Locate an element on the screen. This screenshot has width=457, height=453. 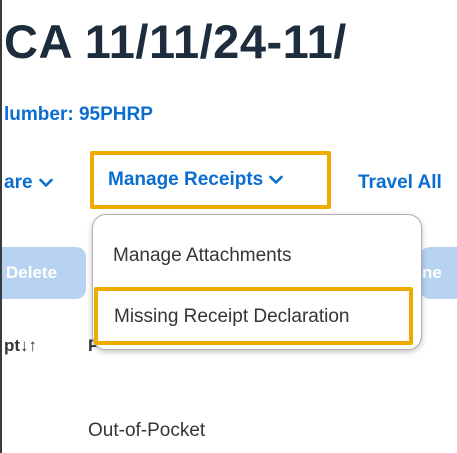
action-button-partial: ne is located at coordinates (438, 273).